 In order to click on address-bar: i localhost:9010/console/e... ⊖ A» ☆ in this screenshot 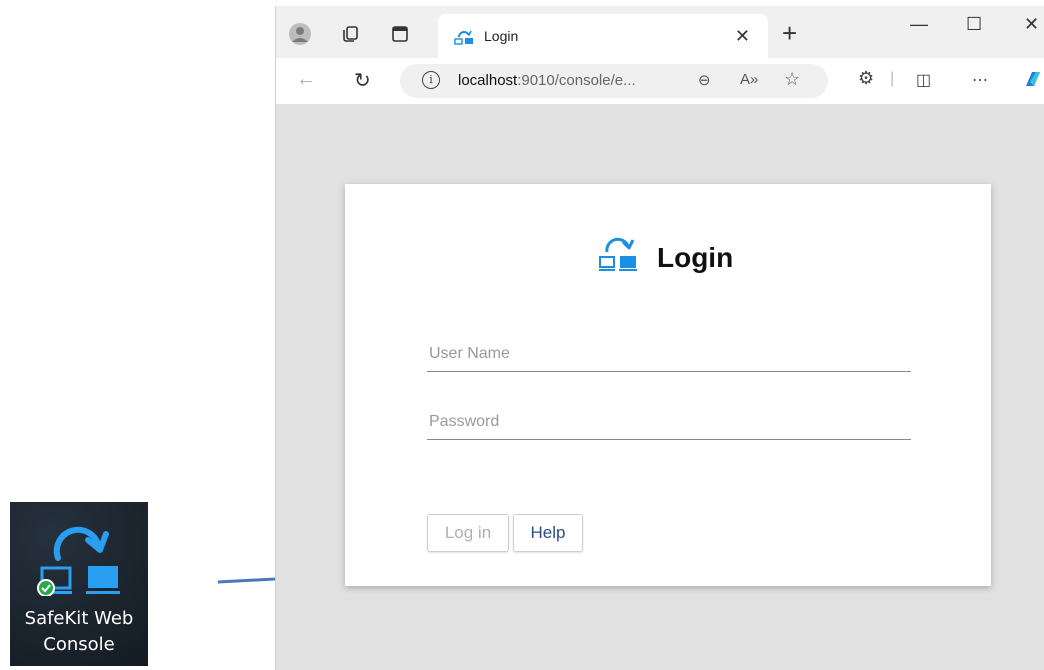, I will do `click(614, 81)`.